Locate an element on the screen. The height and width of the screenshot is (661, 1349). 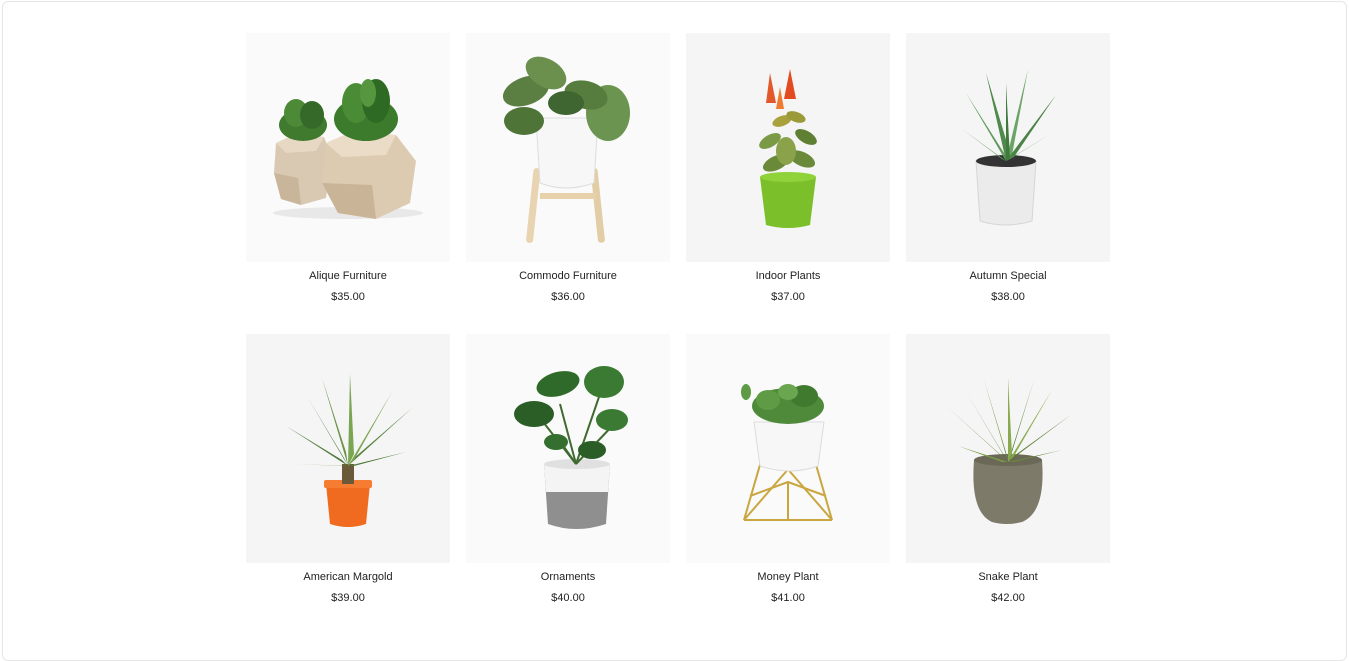
product-card: American Margold $39.00 is located at coordinates (348, 469).